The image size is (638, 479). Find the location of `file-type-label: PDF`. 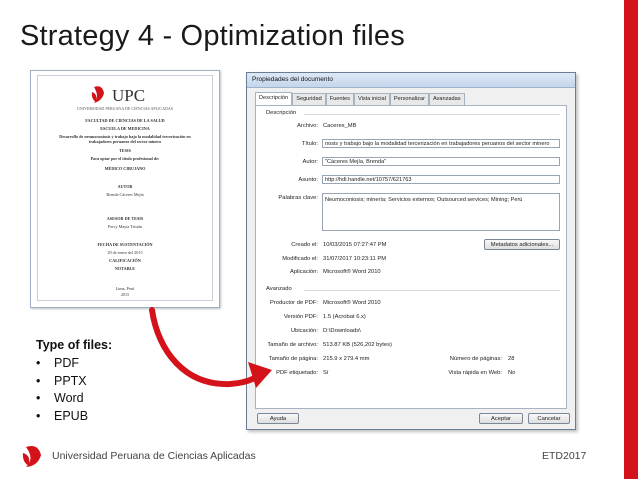

file-type-label: PDF is located at coordinates (66, 363).